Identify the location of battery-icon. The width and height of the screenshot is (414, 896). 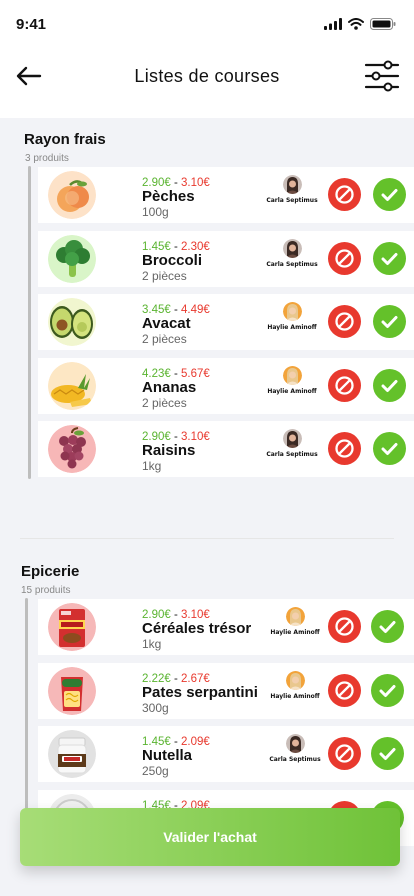
(383, 24).